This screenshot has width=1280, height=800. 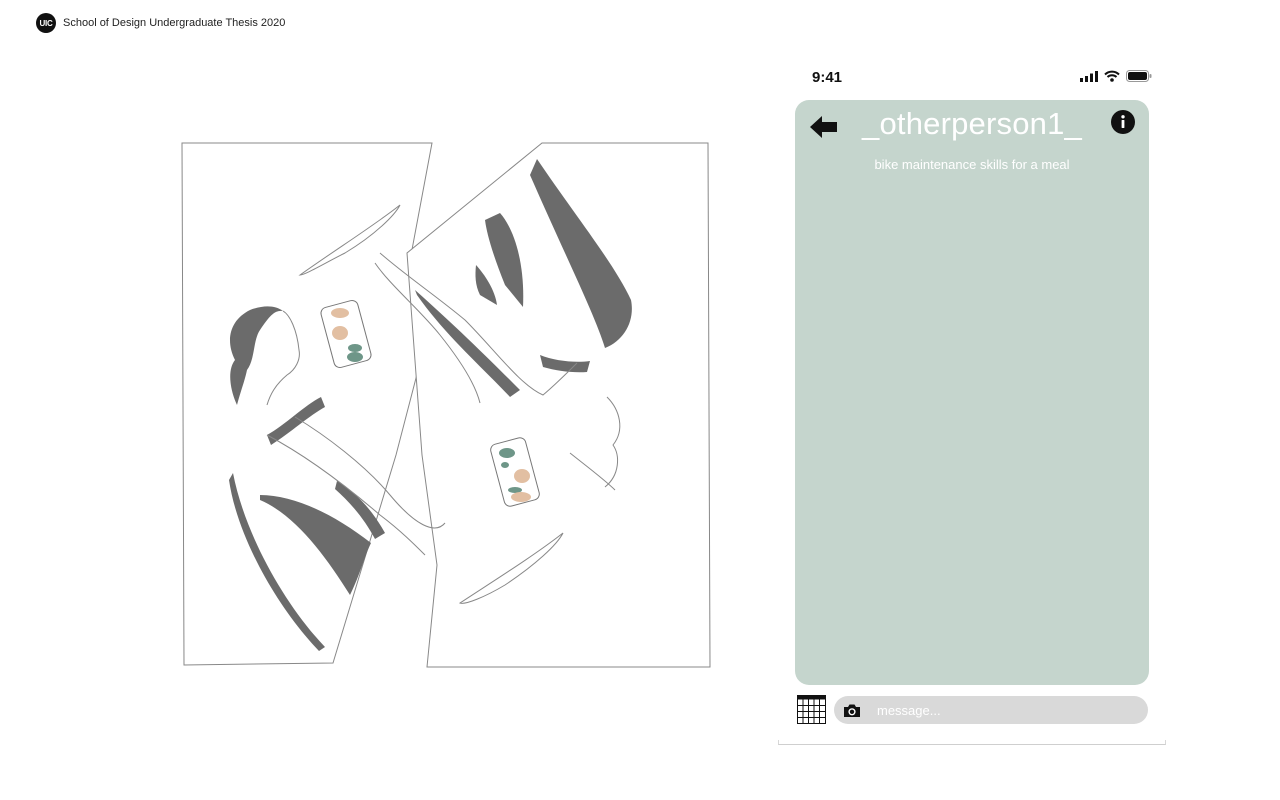 I want to click on phone-frame-bottom, so click(x=972, y=742).